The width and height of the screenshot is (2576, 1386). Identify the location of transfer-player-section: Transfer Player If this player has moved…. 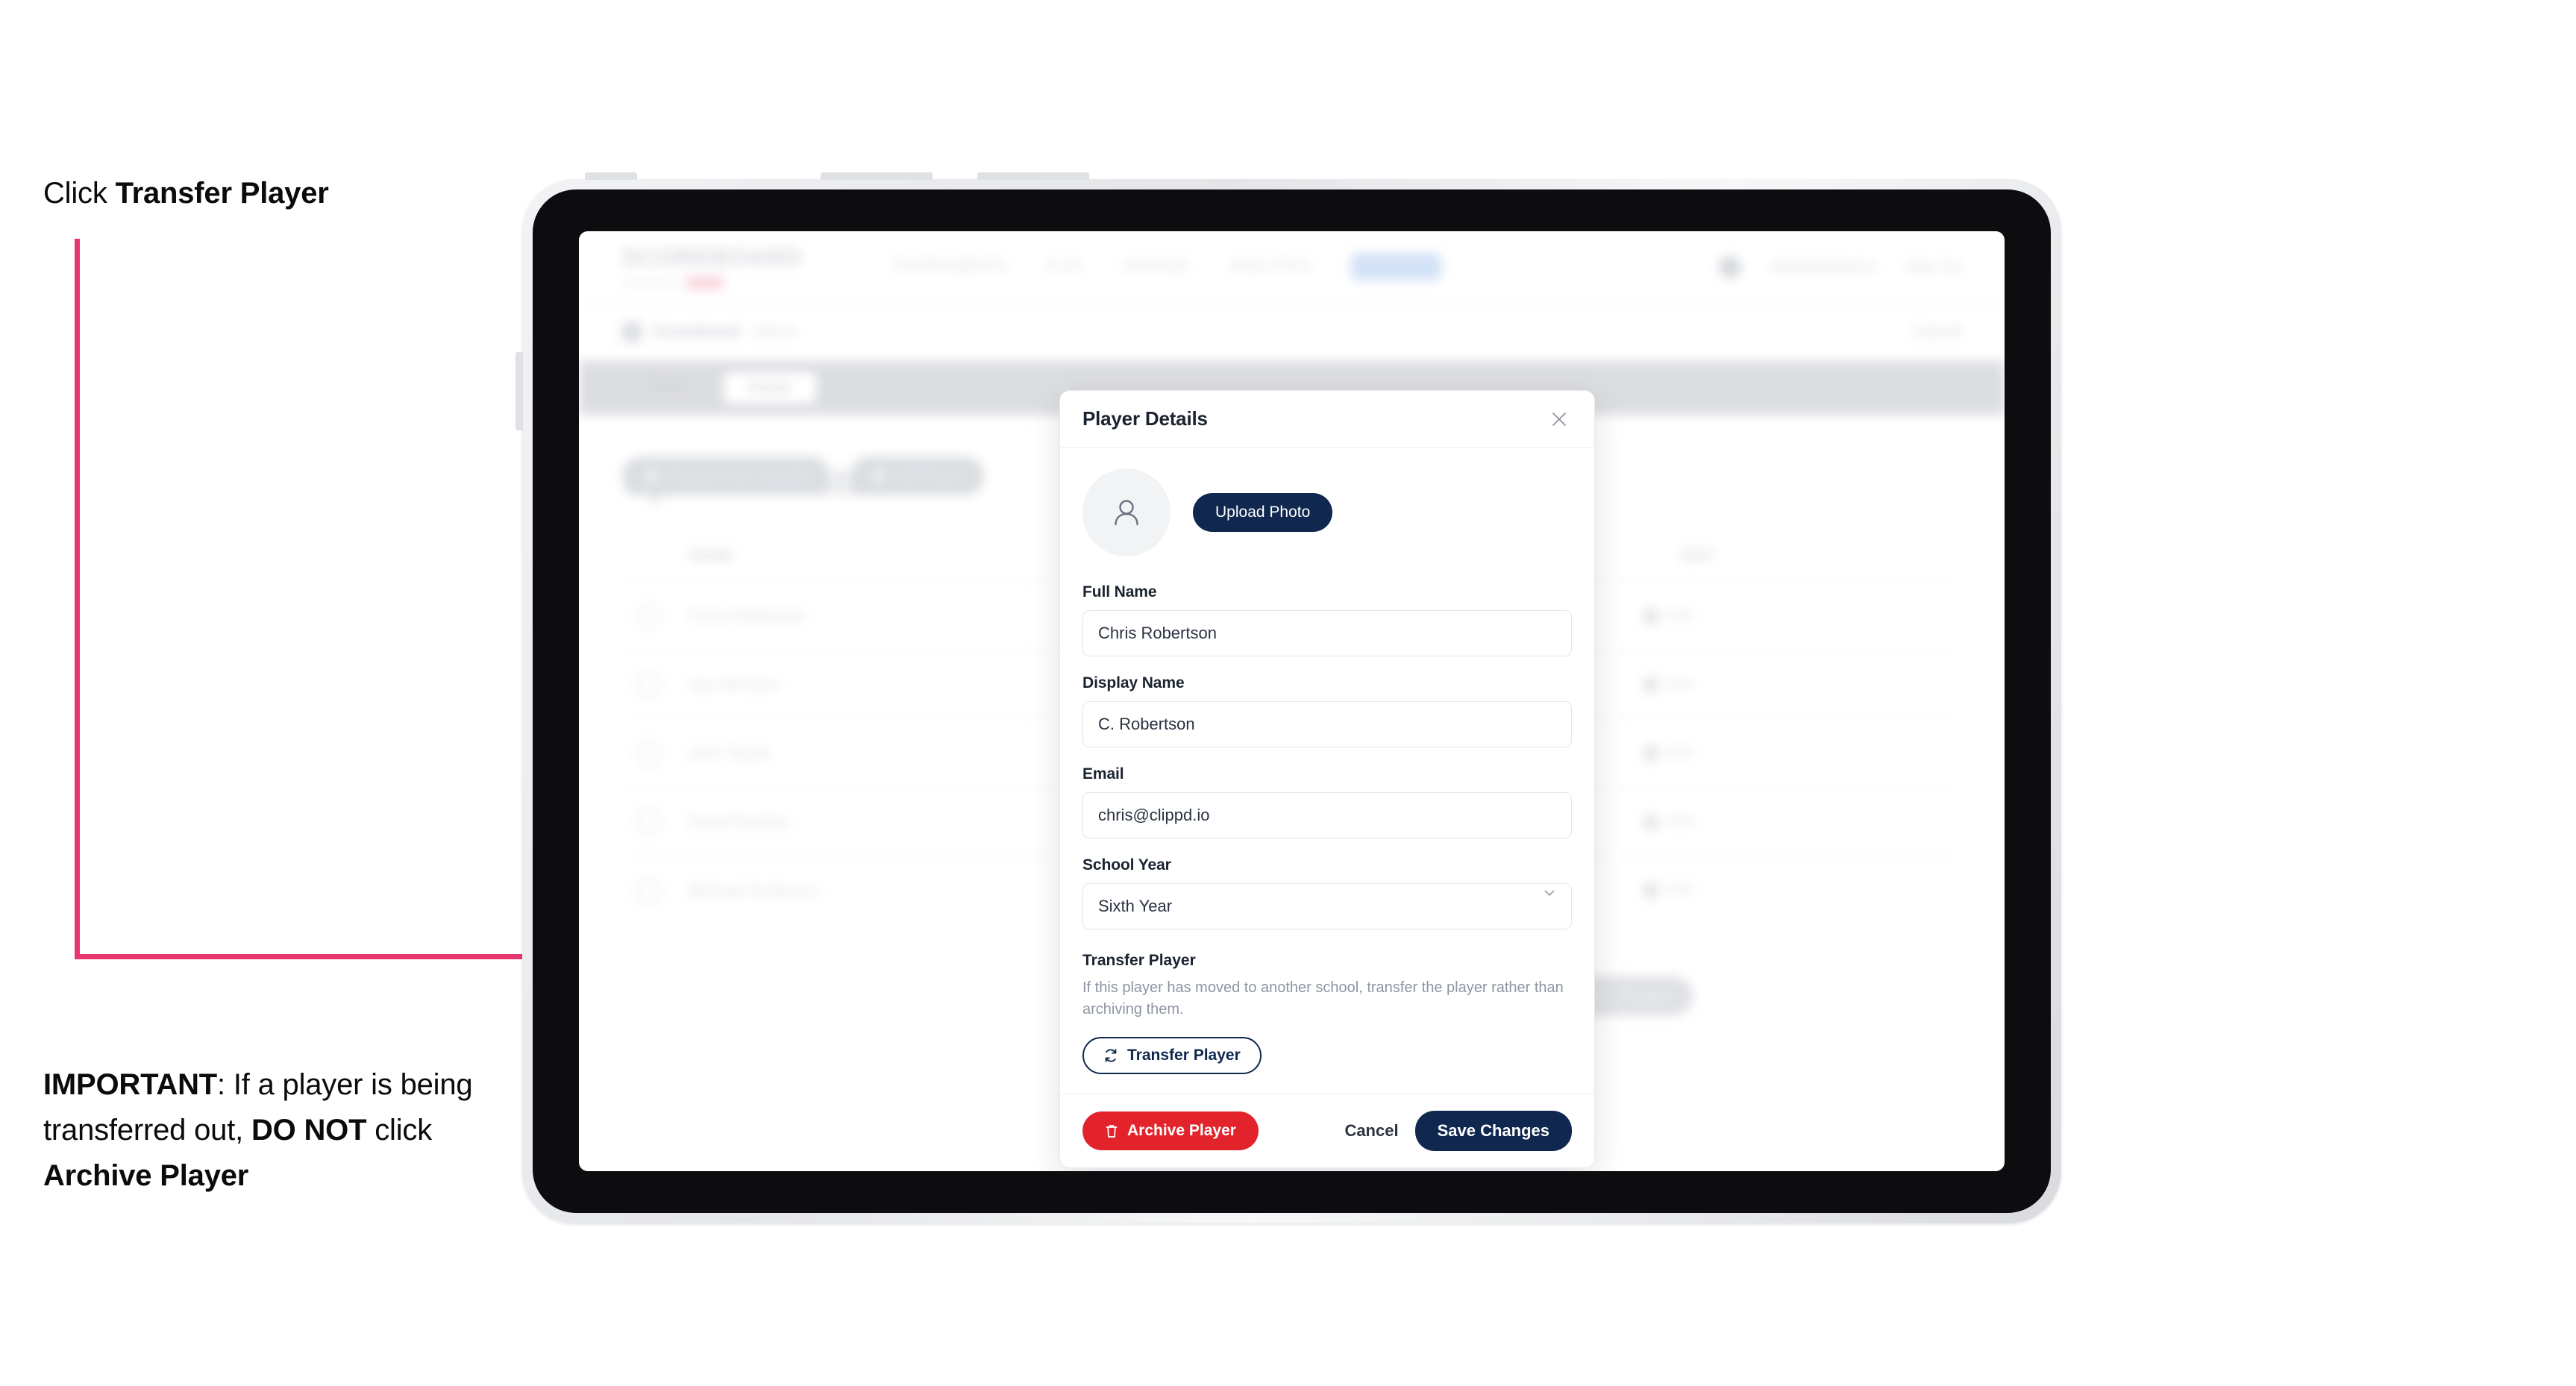
(1327, 1013).